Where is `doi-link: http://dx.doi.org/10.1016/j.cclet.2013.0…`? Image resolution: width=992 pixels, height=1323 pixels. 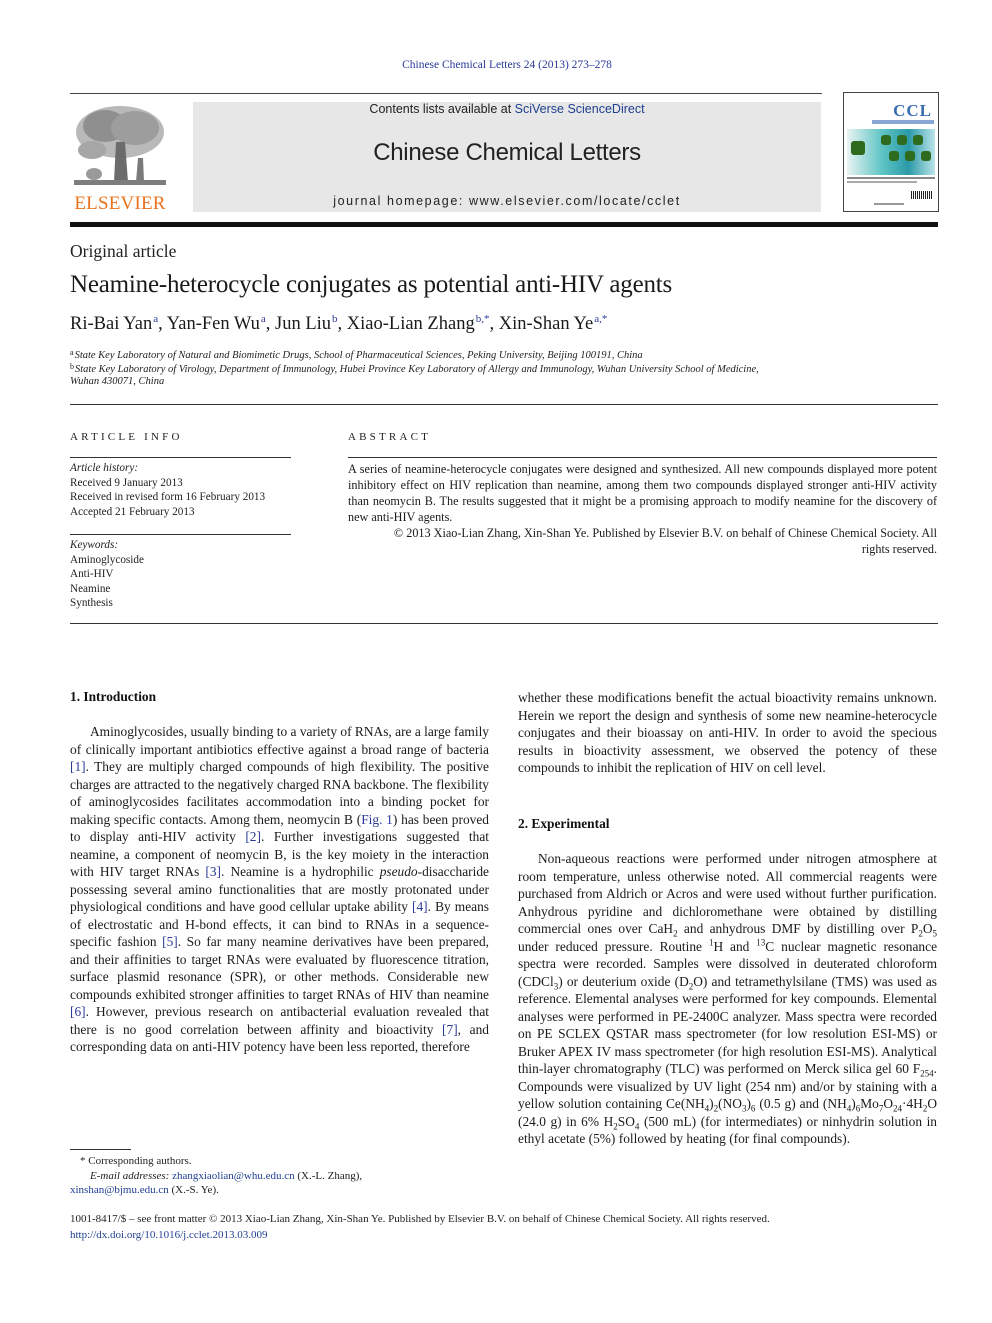
doi-link: http://dx.doi.org/10.1016/j.cclet.2013.0… is located at coordinates (420, 1235).